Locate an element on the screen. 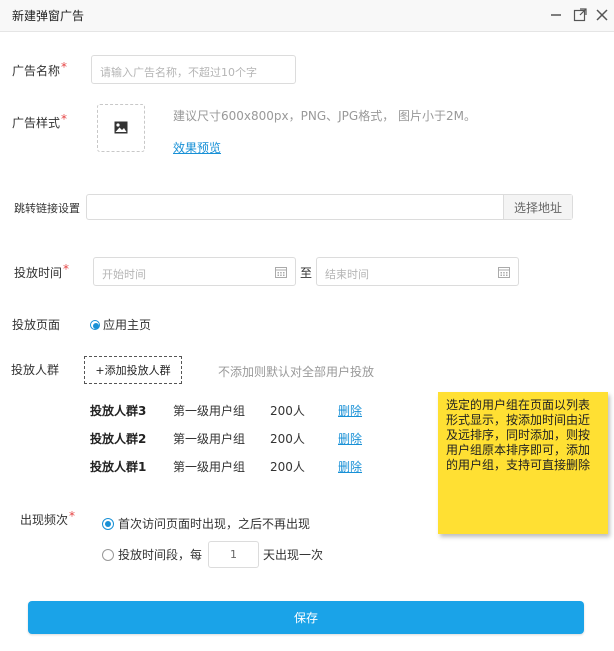 The width and height of the screenshot is (614, 651). image-icon is located at coordinates (121, 129).